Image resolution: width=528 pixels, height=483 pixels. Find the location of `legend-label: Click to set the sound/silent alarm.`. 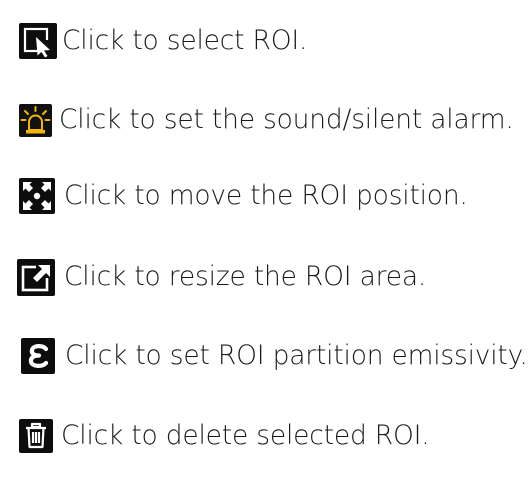

legend-label: Click to set the sound/silent alarm. is located at coordinates (286, 119).